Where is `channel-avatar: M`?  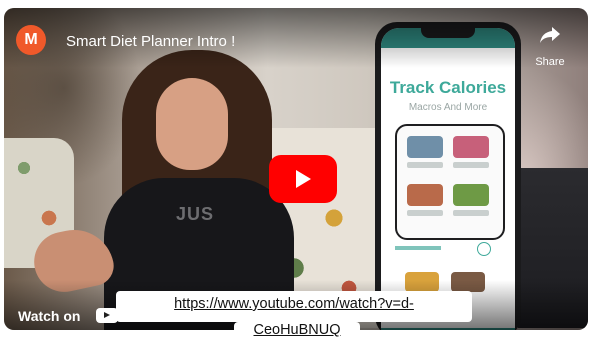
channel-avatar: M is located at coordinates (31, 40).